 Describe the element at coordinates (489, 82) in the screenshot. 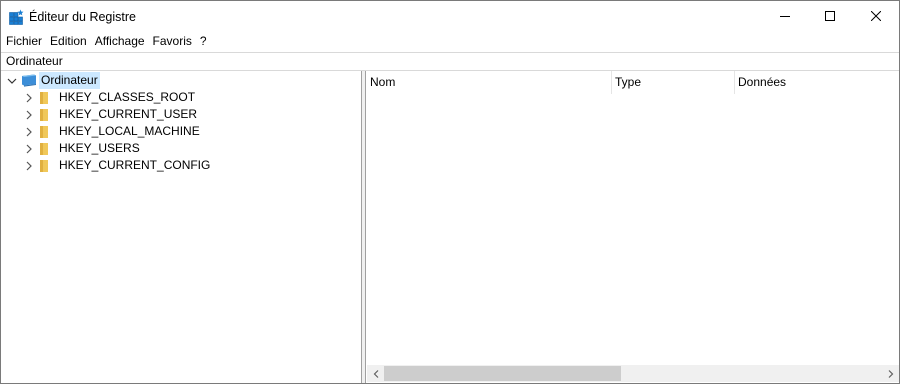

I see `column-header-nom: Nom` at that location.